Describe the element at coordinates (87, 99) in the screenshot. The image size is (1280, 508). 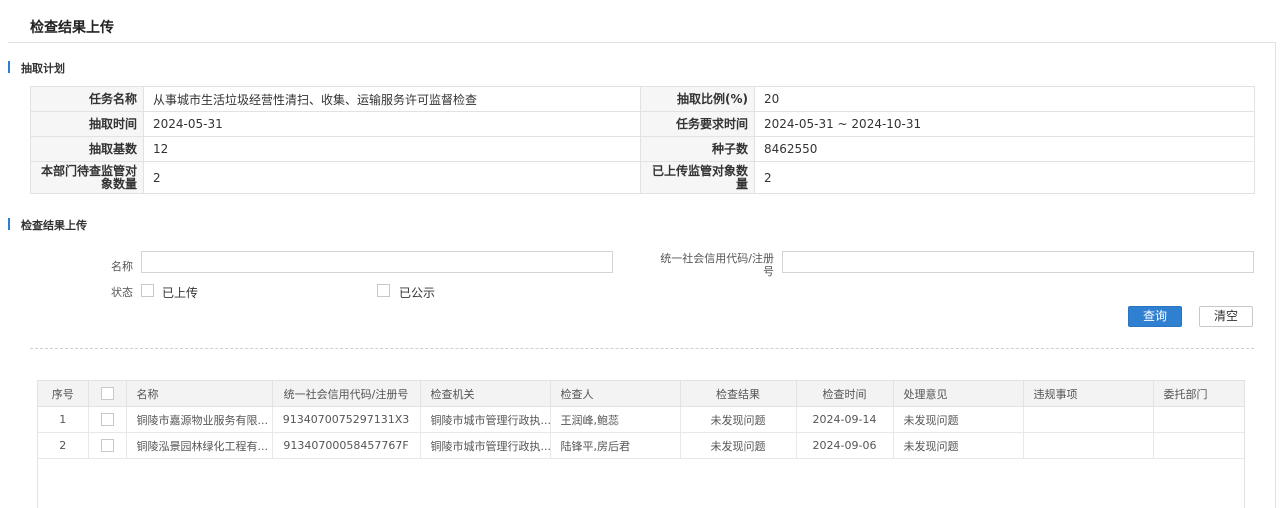
I see `task-name-label: 任务名称` at that location.